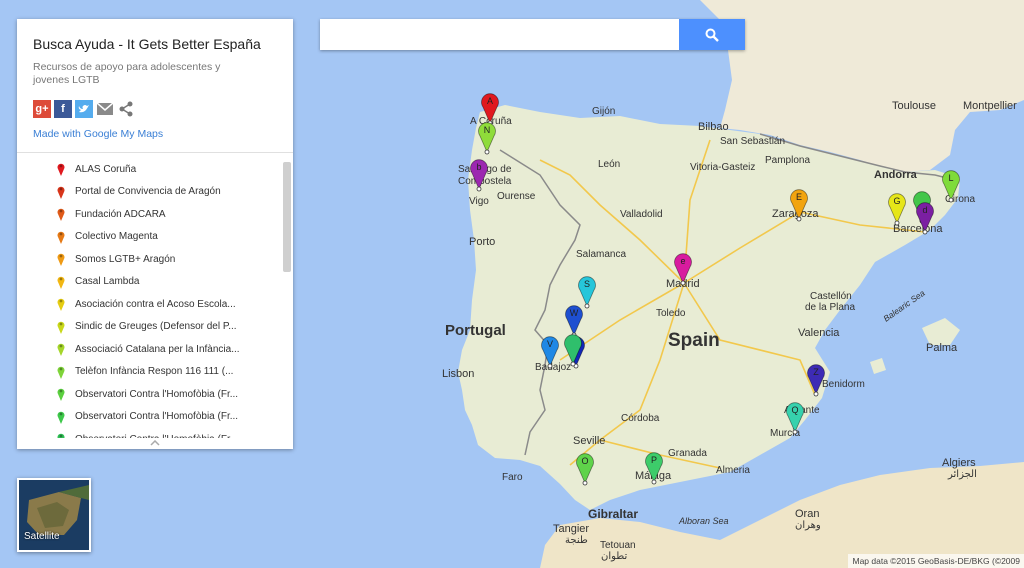  I want to click on marker-letter: e, so click(682, 261).